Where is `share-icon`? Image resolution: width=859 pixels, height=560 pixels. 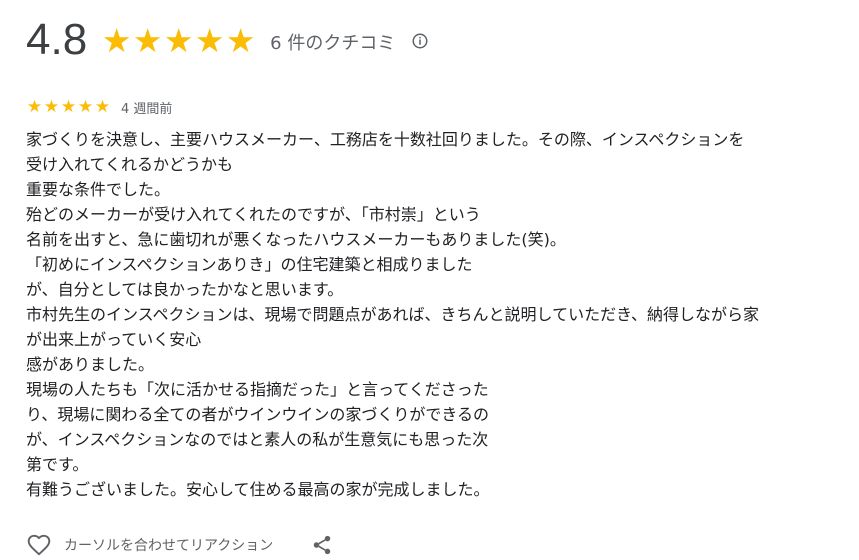
share-icon is located at coordinates (322, 545).